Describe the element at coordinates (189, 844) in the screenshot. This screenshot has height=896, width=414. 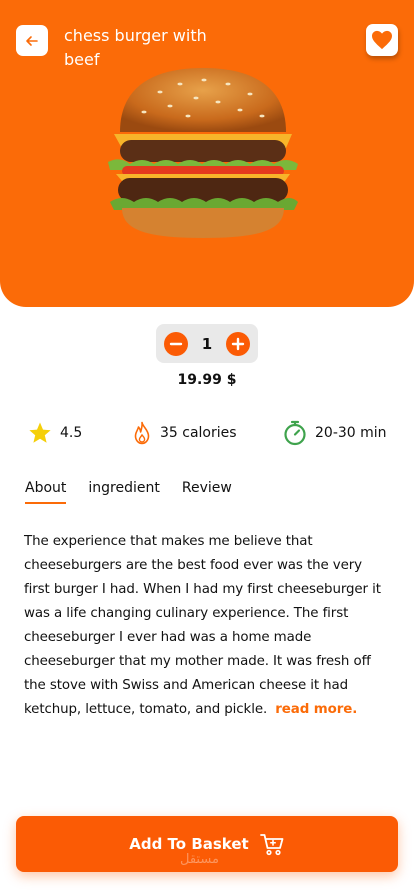
I see `add-to-basket-label: Add To Basket` at that location.